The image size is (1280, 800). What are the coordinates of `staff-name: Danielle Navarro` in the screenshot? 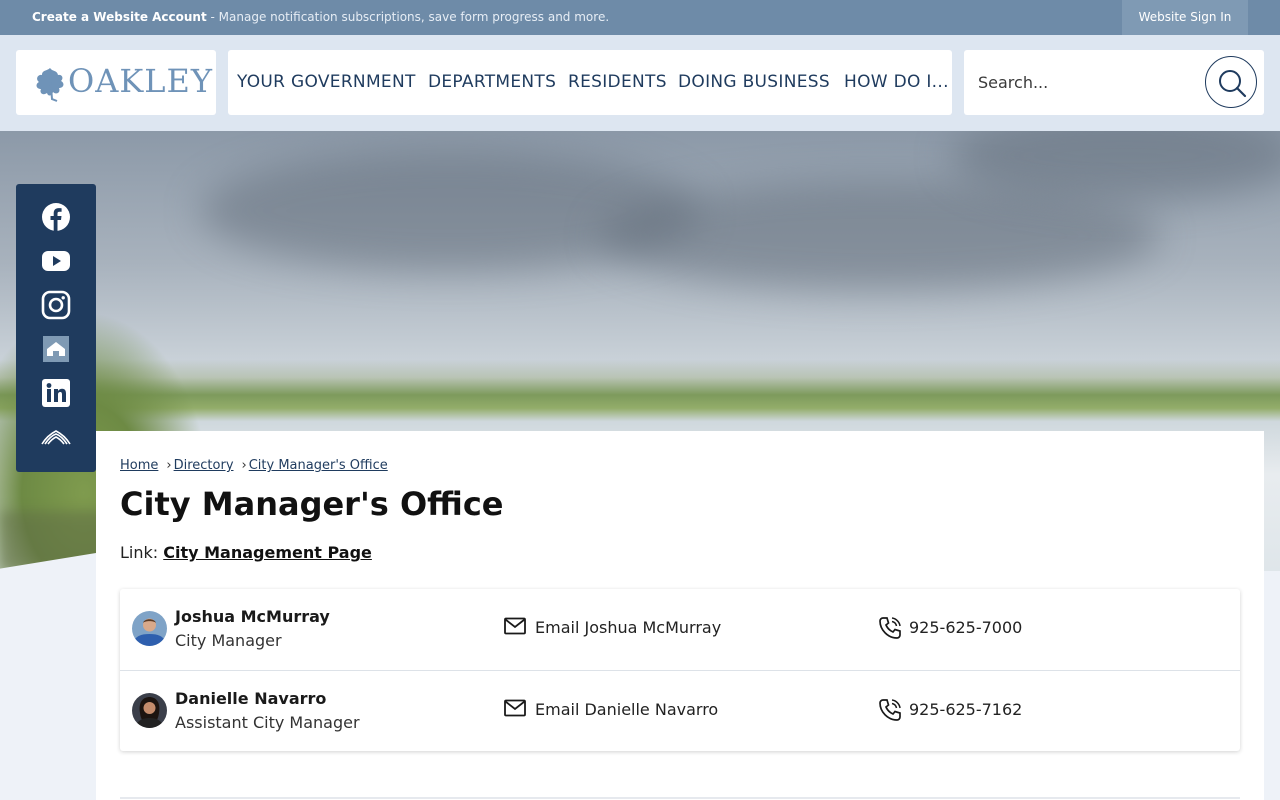 It's located at (251, 698).